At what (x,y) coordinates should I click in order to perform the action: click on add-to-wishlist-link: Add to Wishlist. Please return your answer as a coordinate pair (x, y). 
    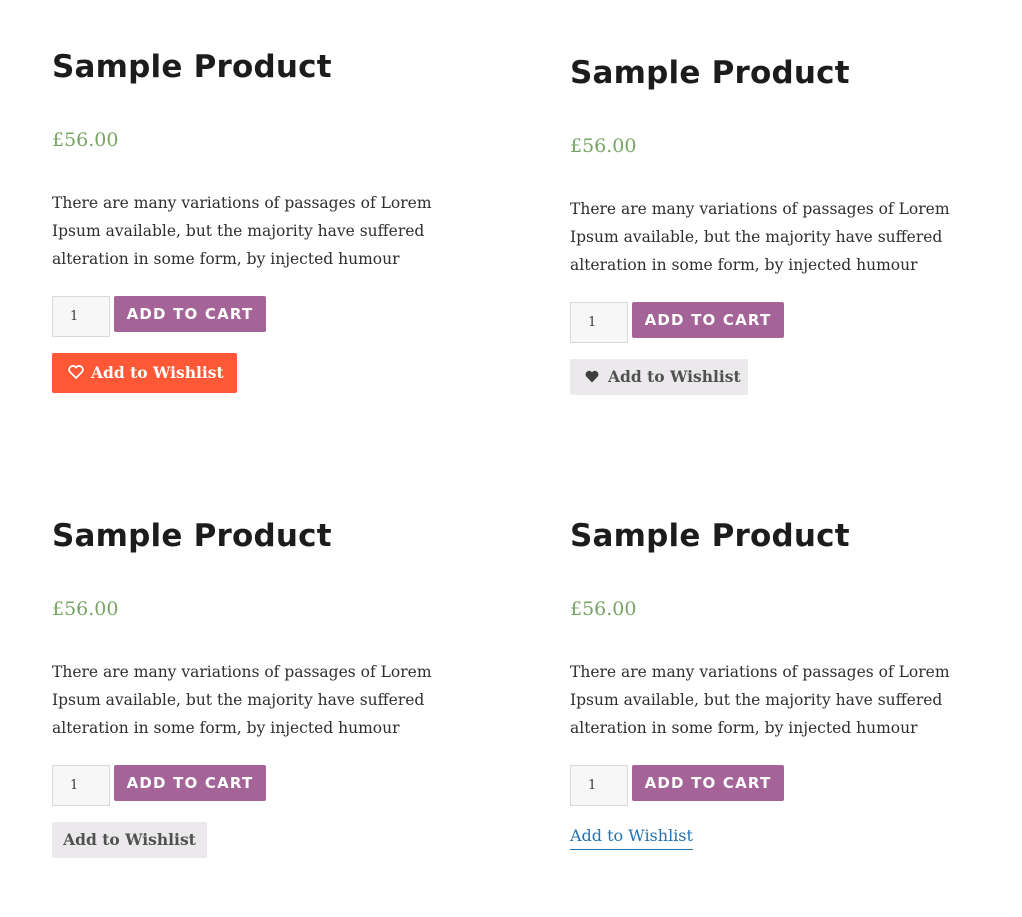
    Looking at the image, I should click on (631, 837).